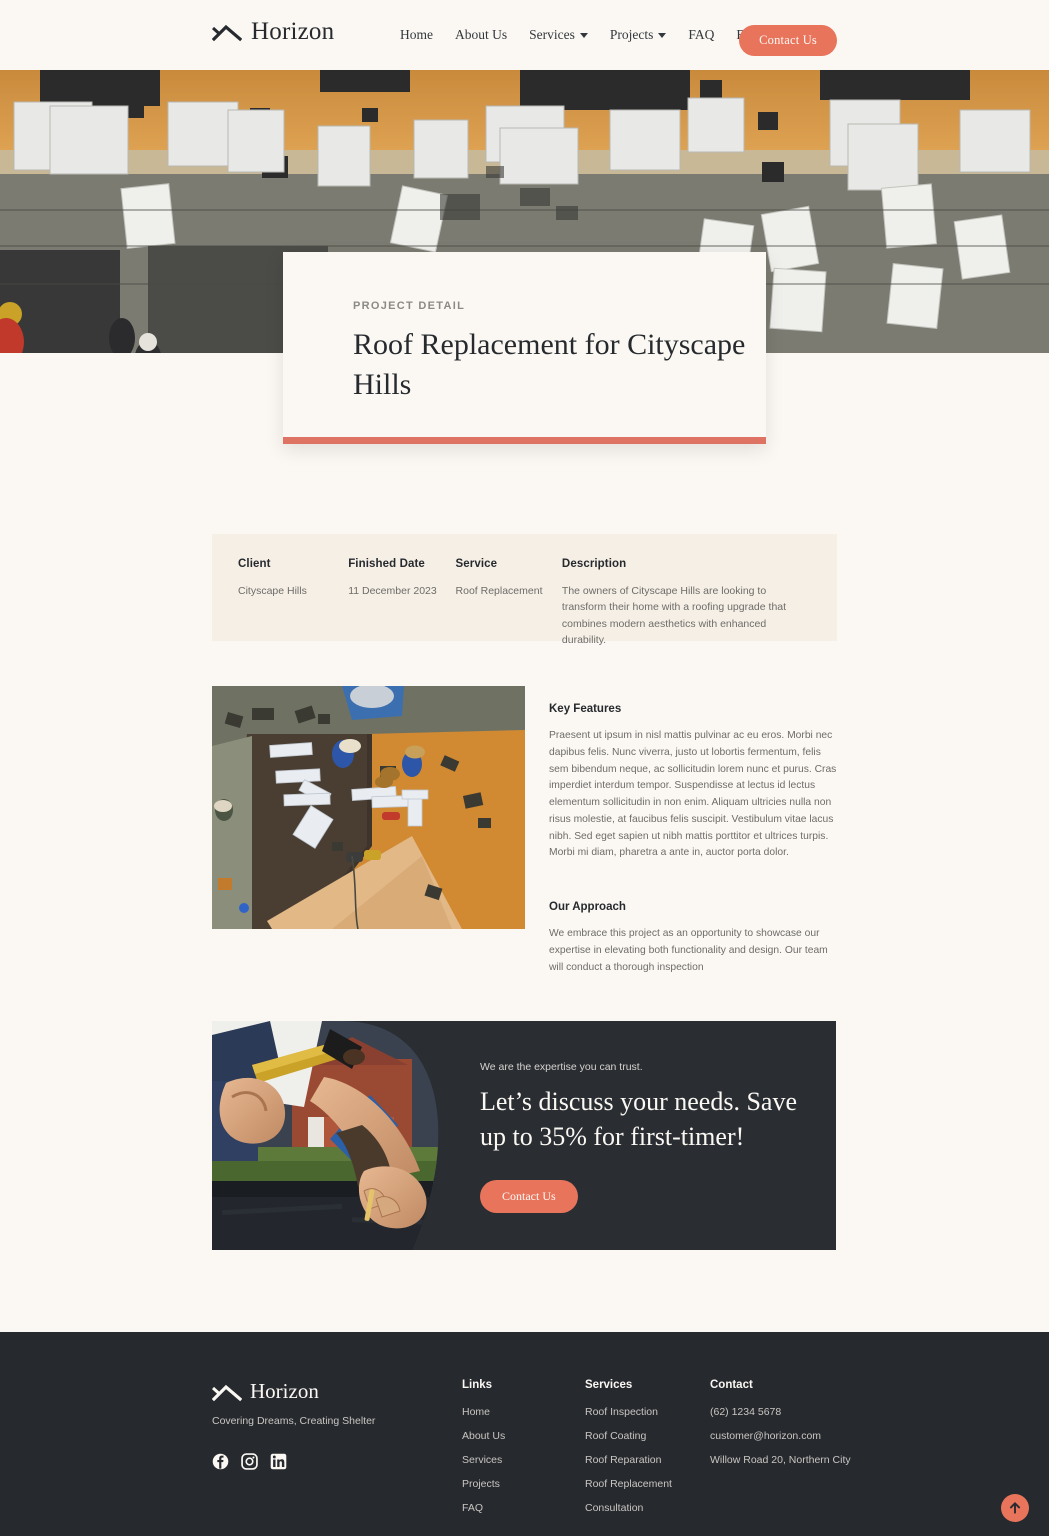  What do you see at coordinates (509, 599) in the screenshot?
I see `meta-service: Service Roof Replacement` at bounding box center [509, 599].